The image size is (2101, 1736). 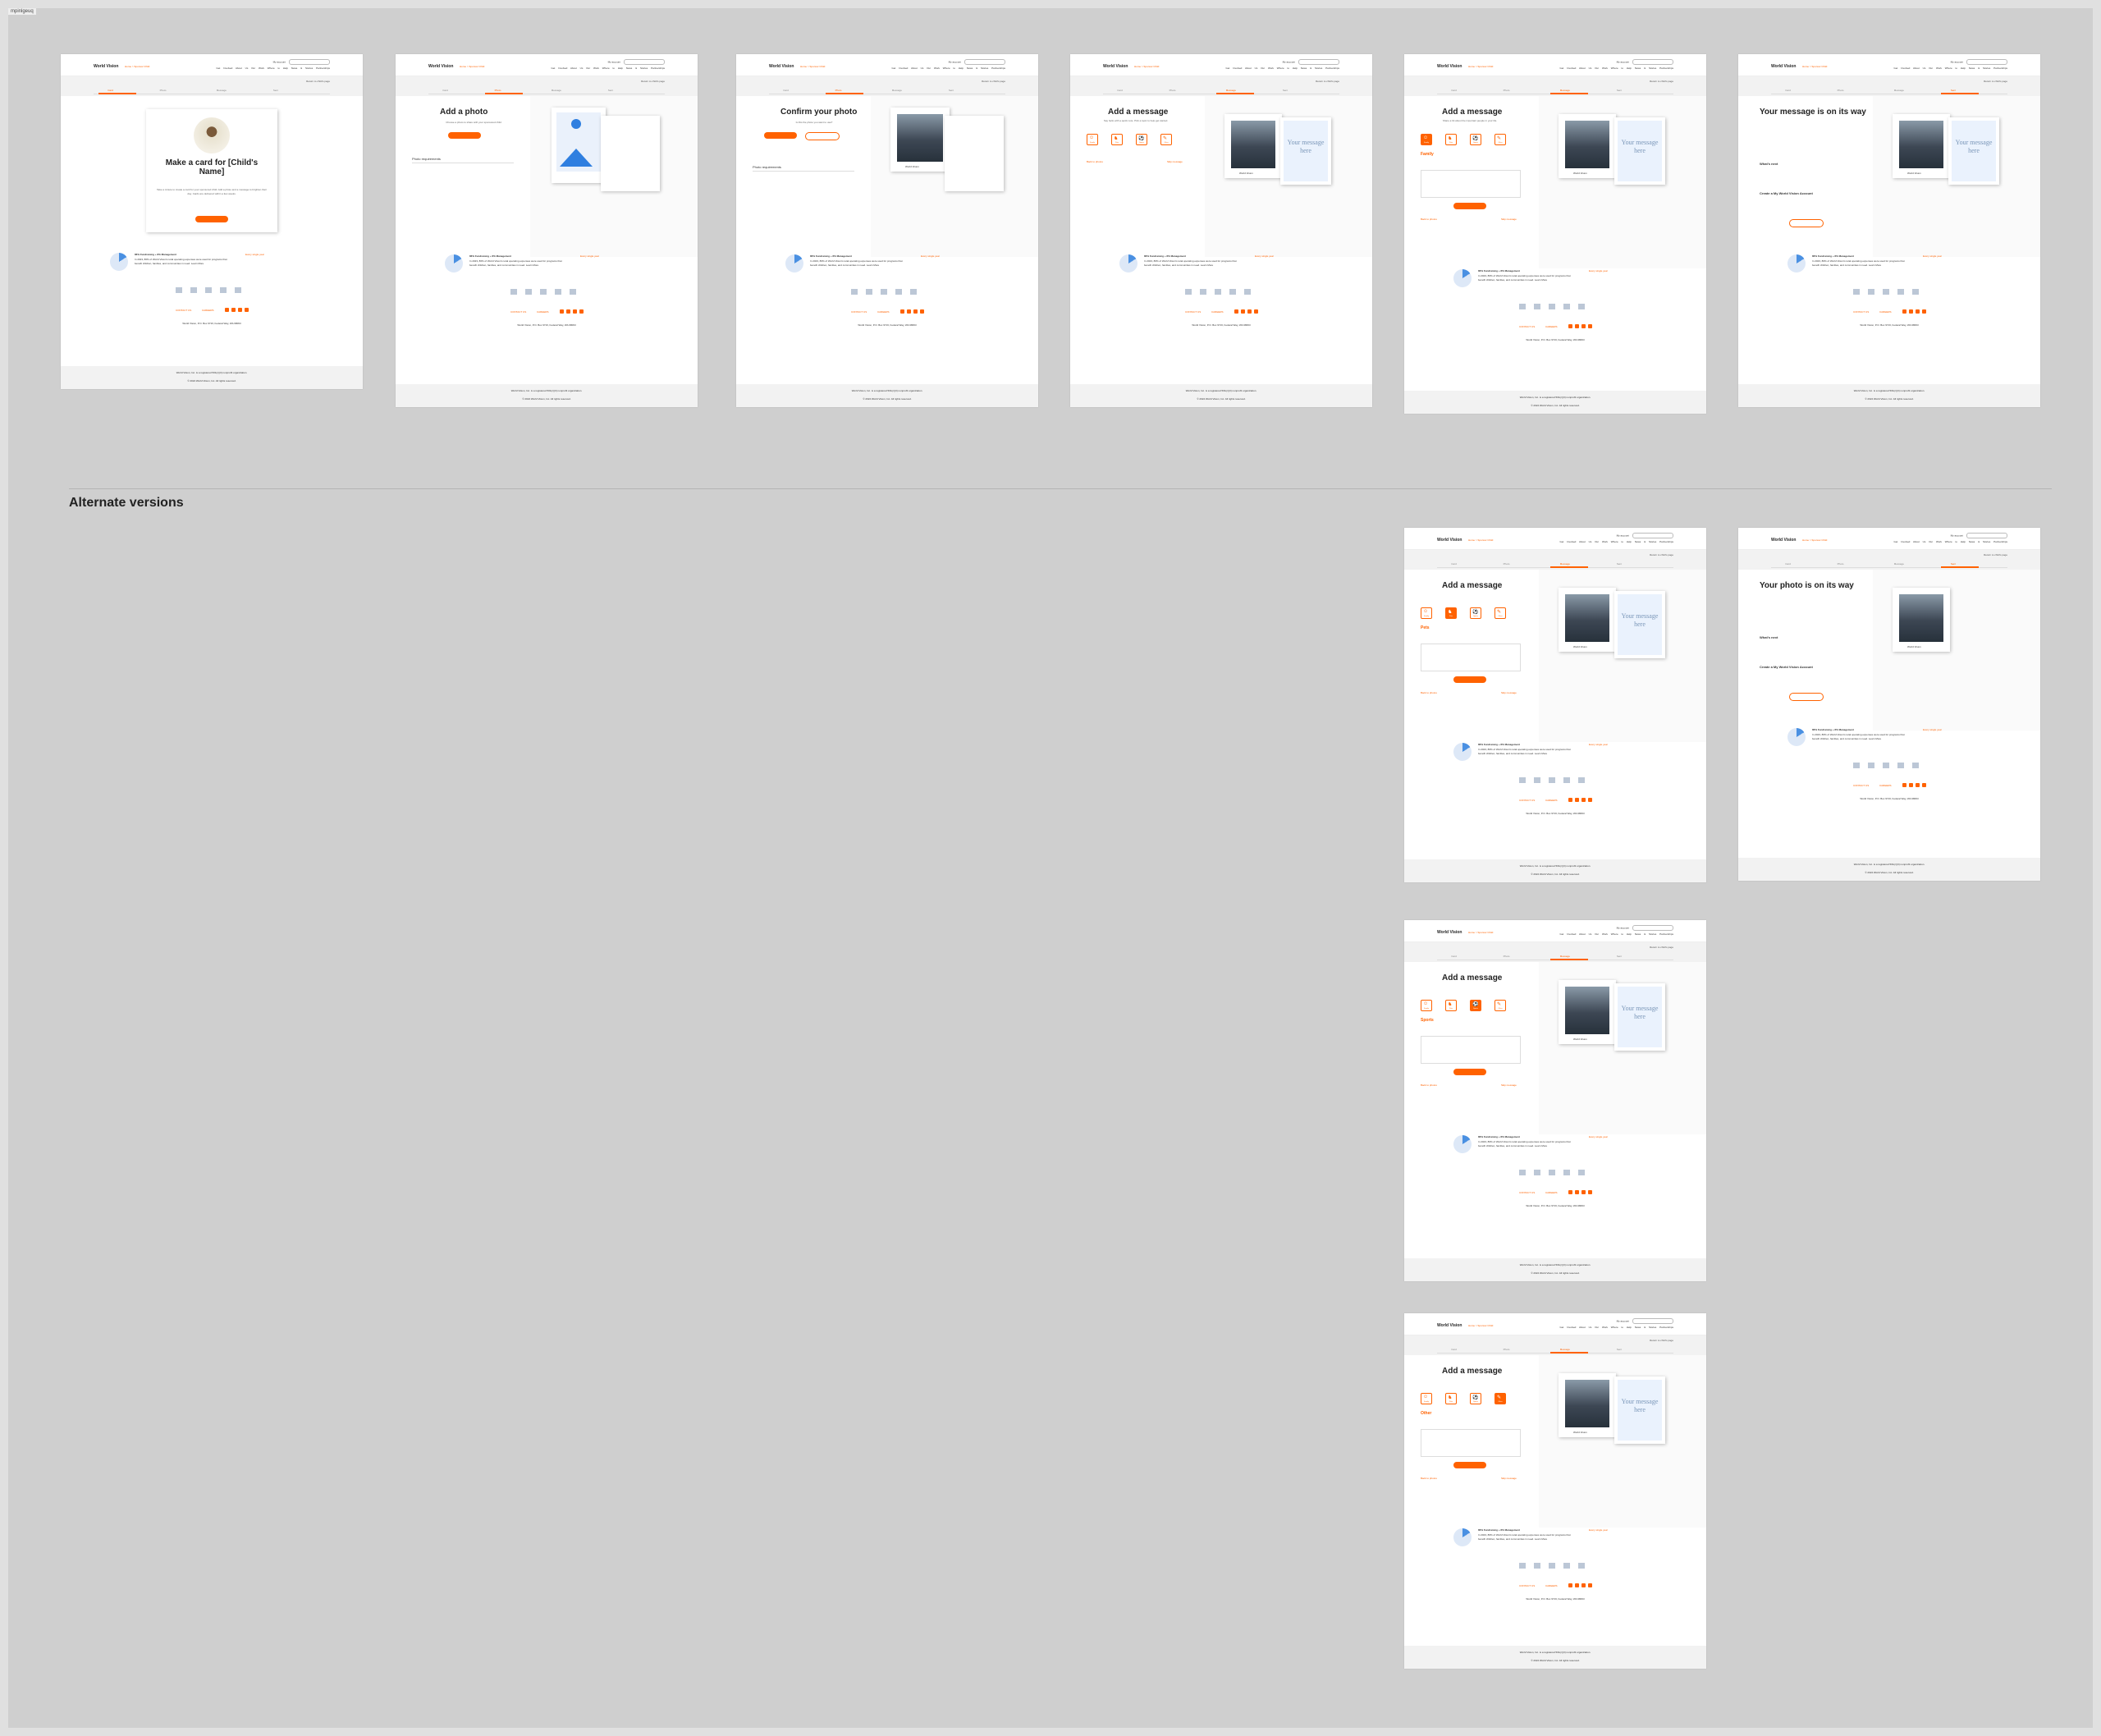 What do you see at coordinates (211, 219) in the screenshot?
I see `start-button` at bounding box center [211, 219].